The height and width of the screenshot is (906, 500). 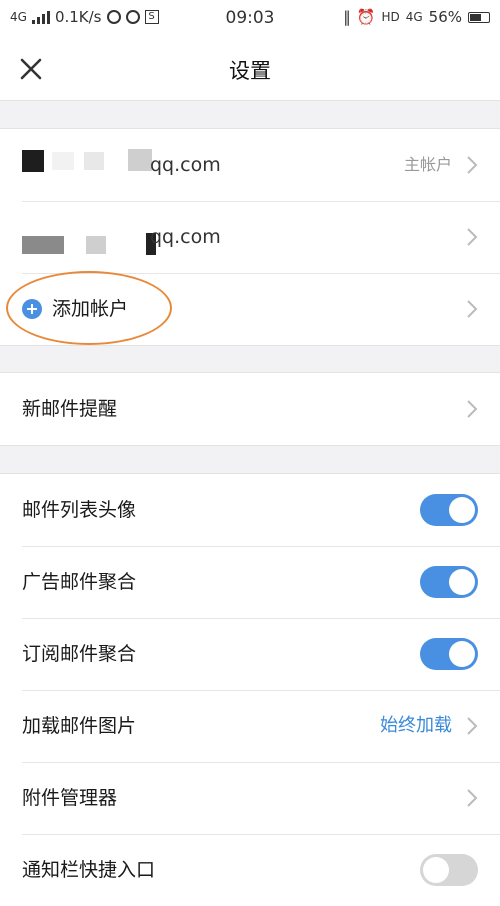 I want to click on subscription-merge-toggle, so click(x=449, y=654).